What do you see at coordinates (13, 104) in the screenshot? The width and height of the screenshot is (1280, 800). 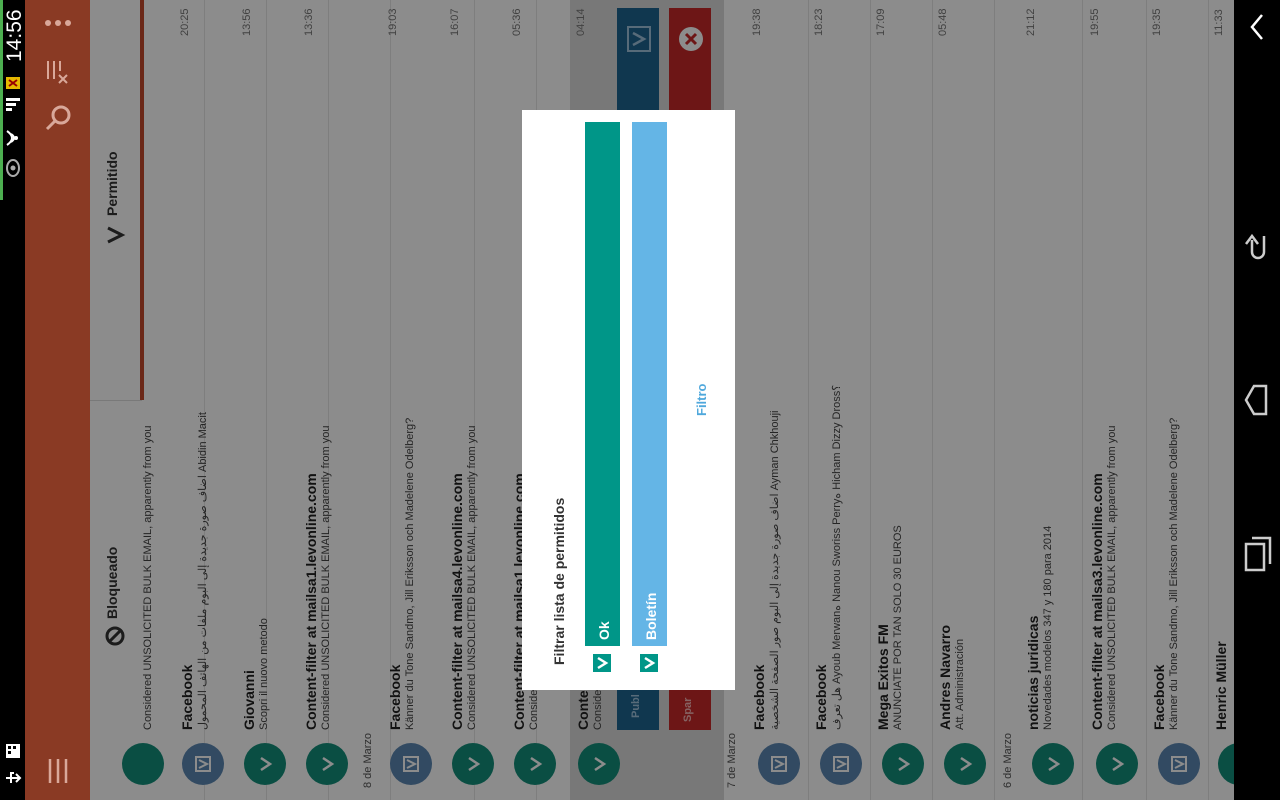 I see `signal-icon` at bounding box center [13, 104].